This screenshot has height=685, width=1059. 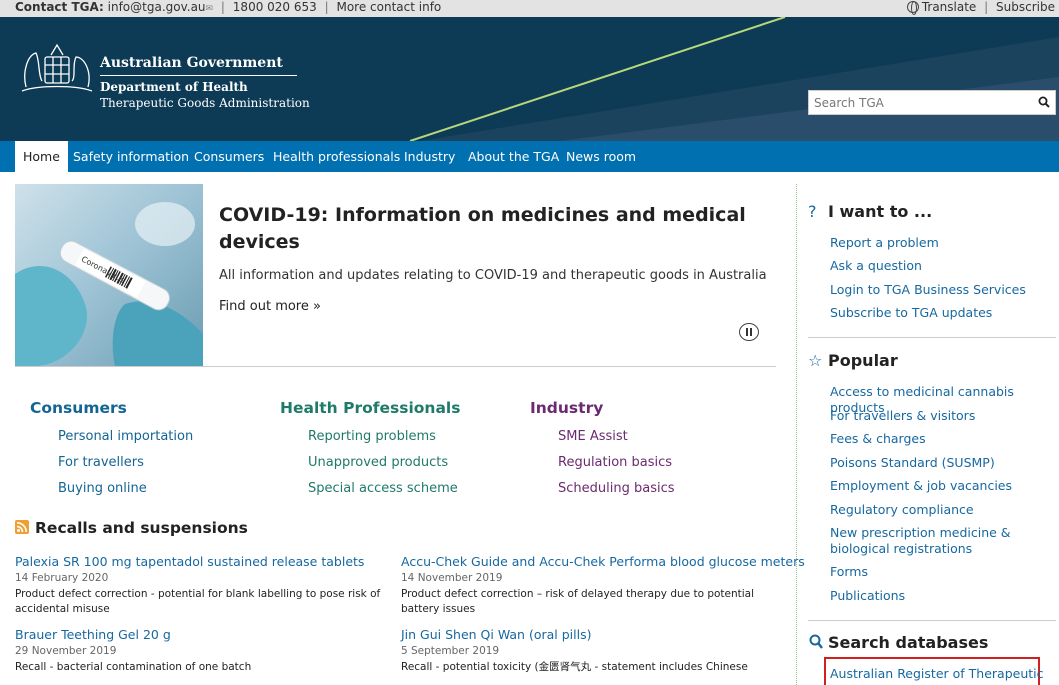 What do you see at coordinates (59, 7) in the screenshot?
I see `contact-label: Contact TGA:` at bounding box center [59, 7].